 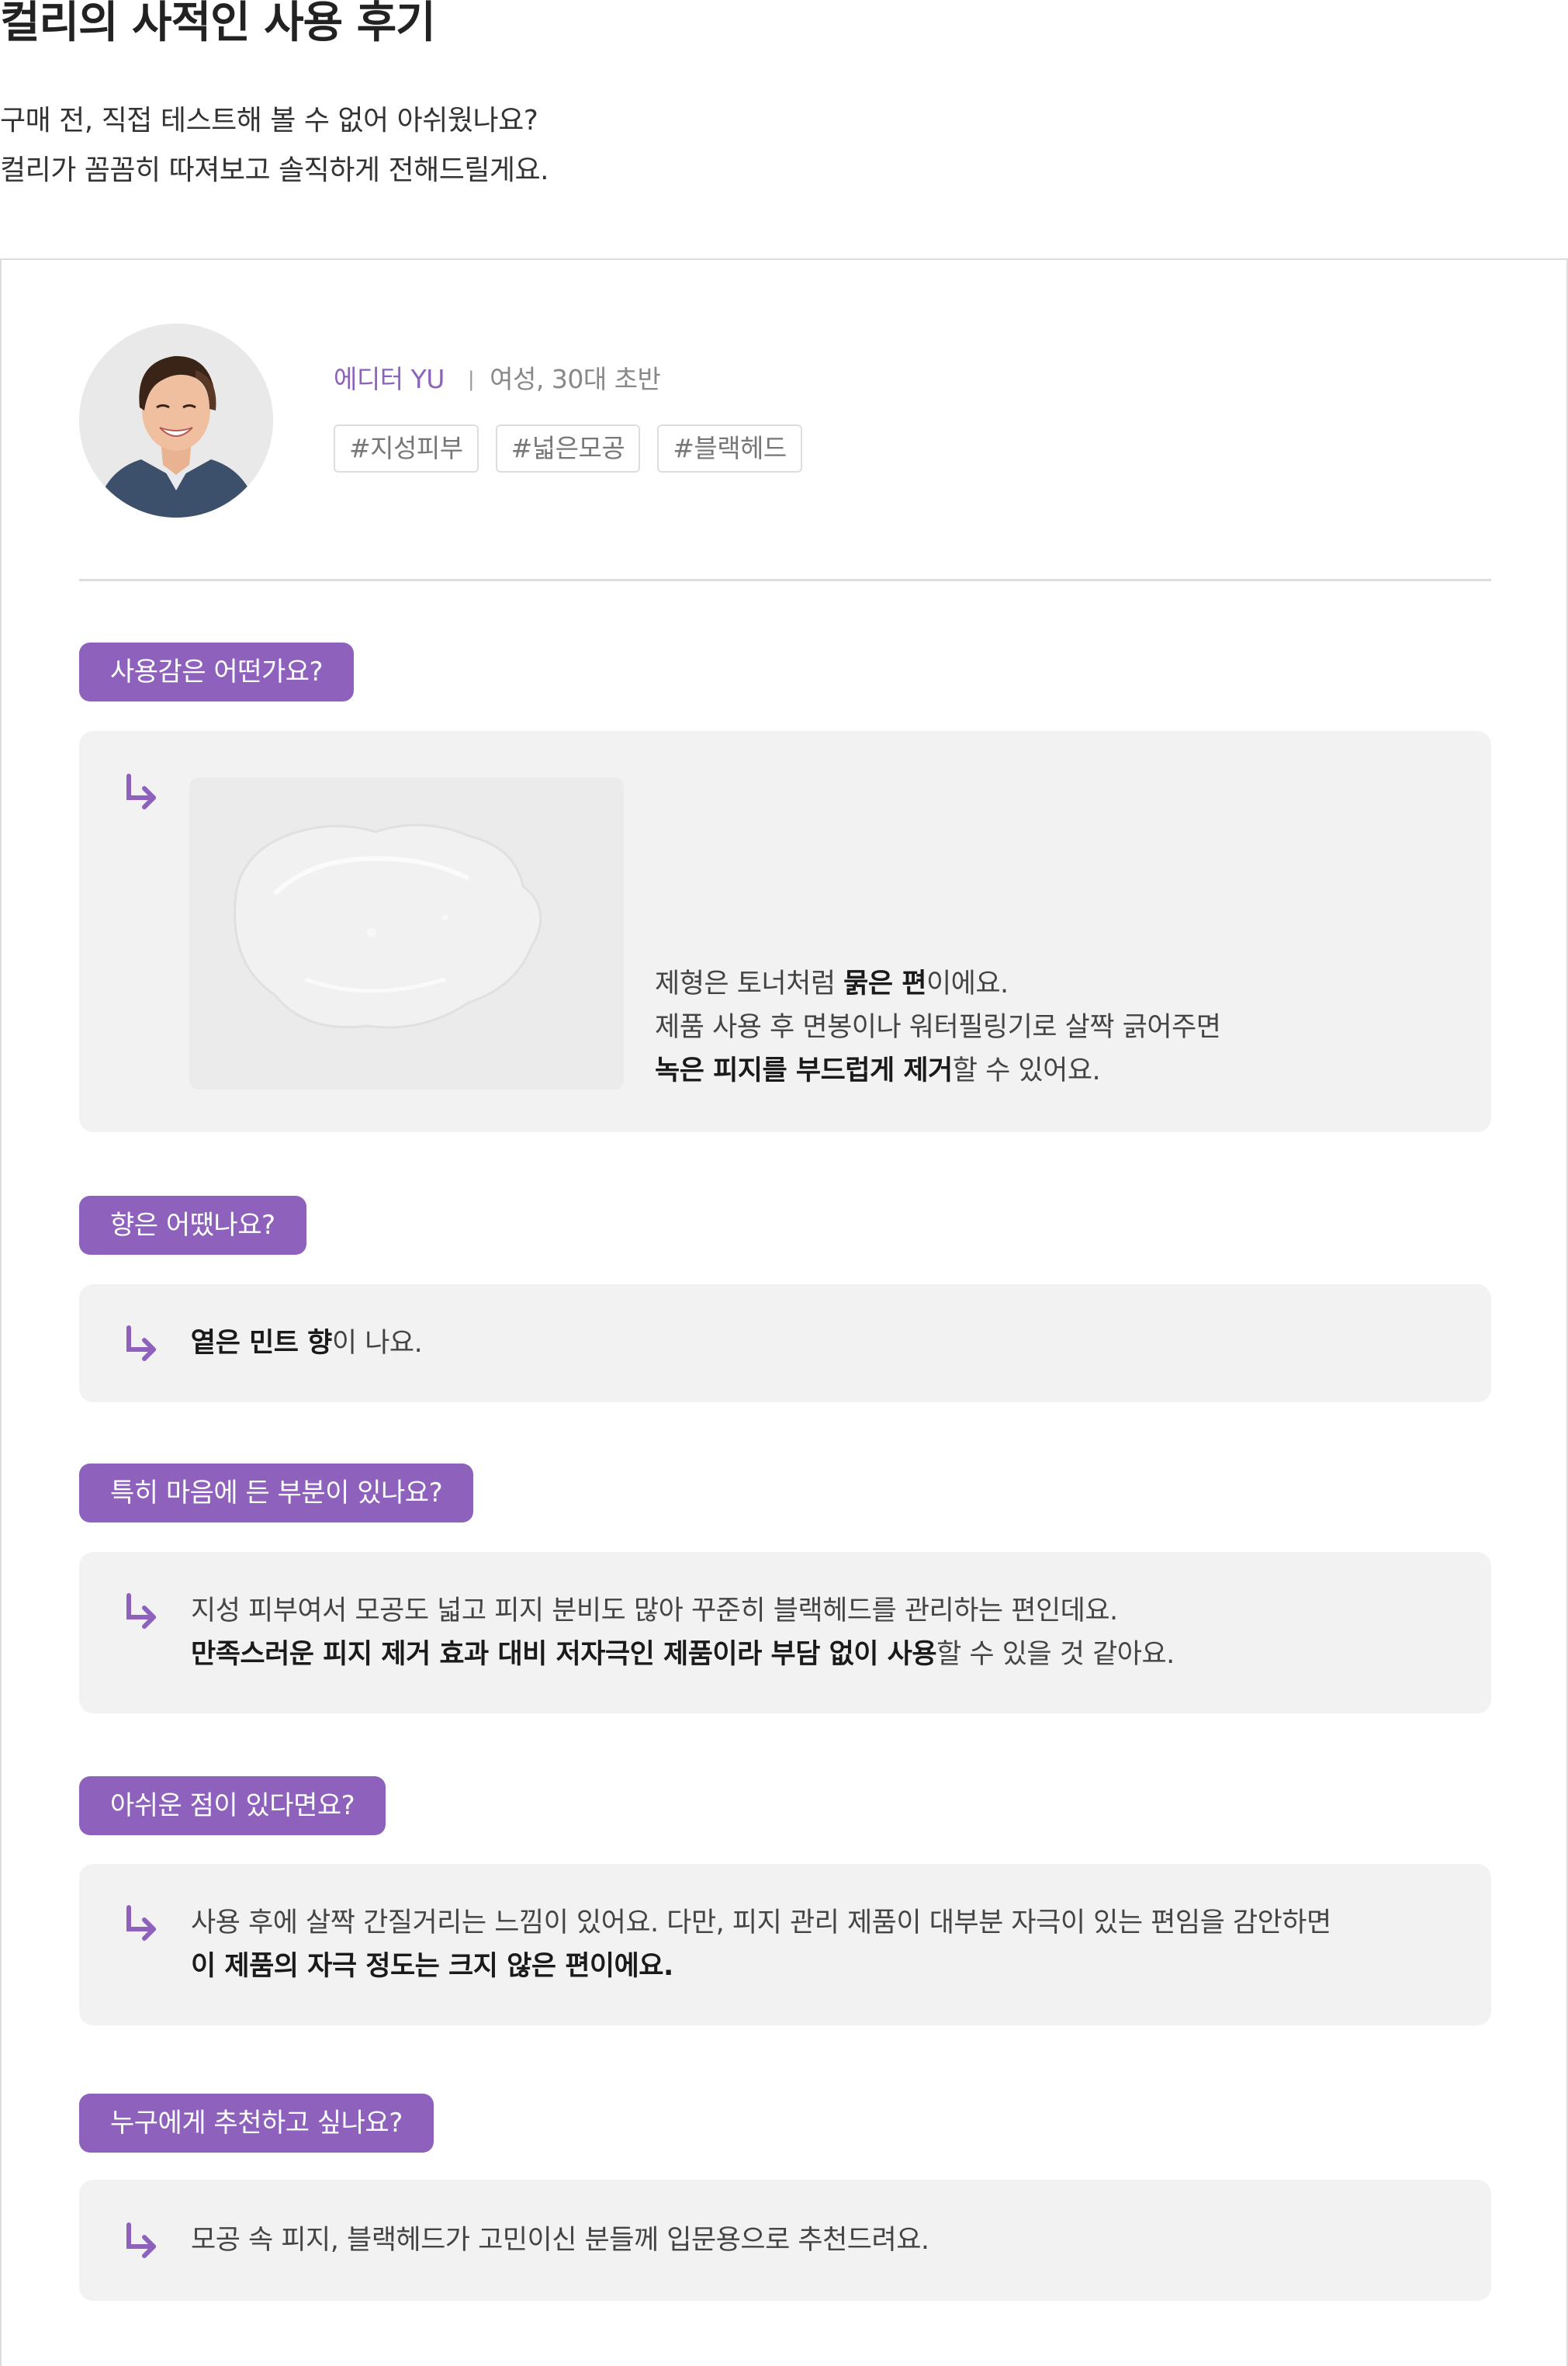 What do you see at coordinates (176, 421) in the screenshot?
I see `editor-avatar` at bounding box center [176, 421].